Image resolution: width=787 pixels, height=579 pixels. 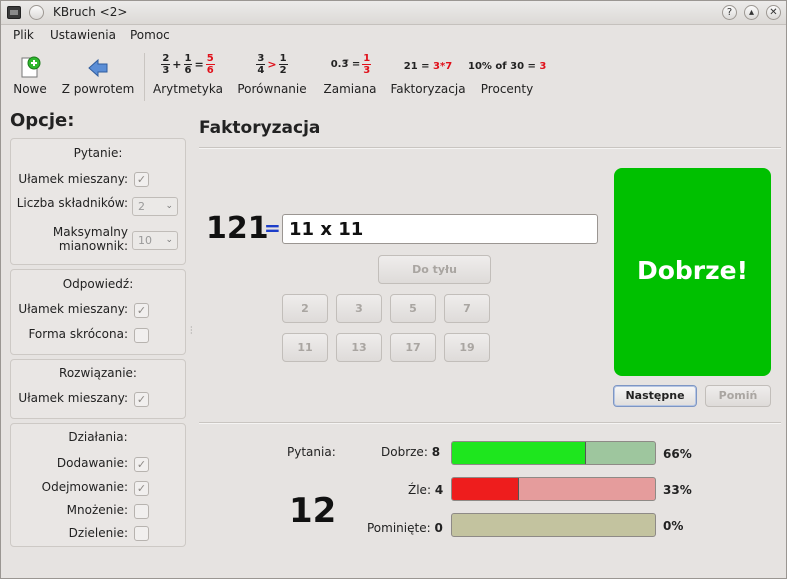 What do you see at coordinates (141, 310) in the screenshot?
I see `answer-mixed-checkbox: ✓` at bounding box center [141, 310].